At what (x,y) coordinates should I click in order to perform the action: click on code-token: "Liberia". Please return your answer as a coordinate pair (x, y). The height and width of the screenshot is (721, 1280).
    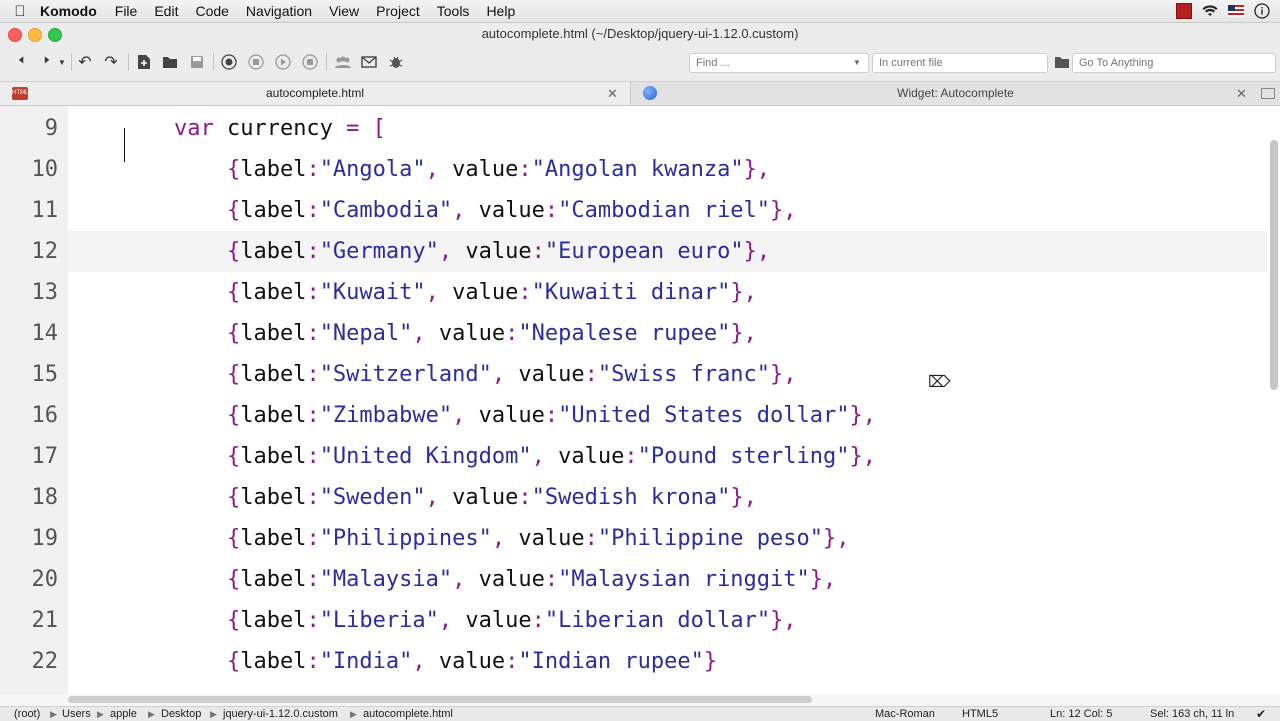
    Looking at the image, I should click on (379, 620).